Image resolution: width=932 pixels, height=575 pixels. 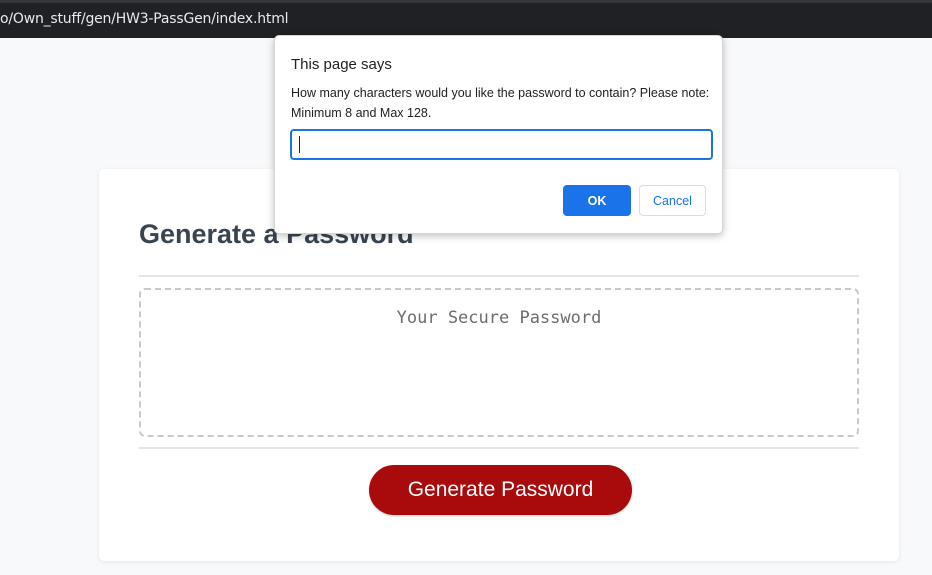 I want to click on tab-strip-edge, so click(x=466, y=1).